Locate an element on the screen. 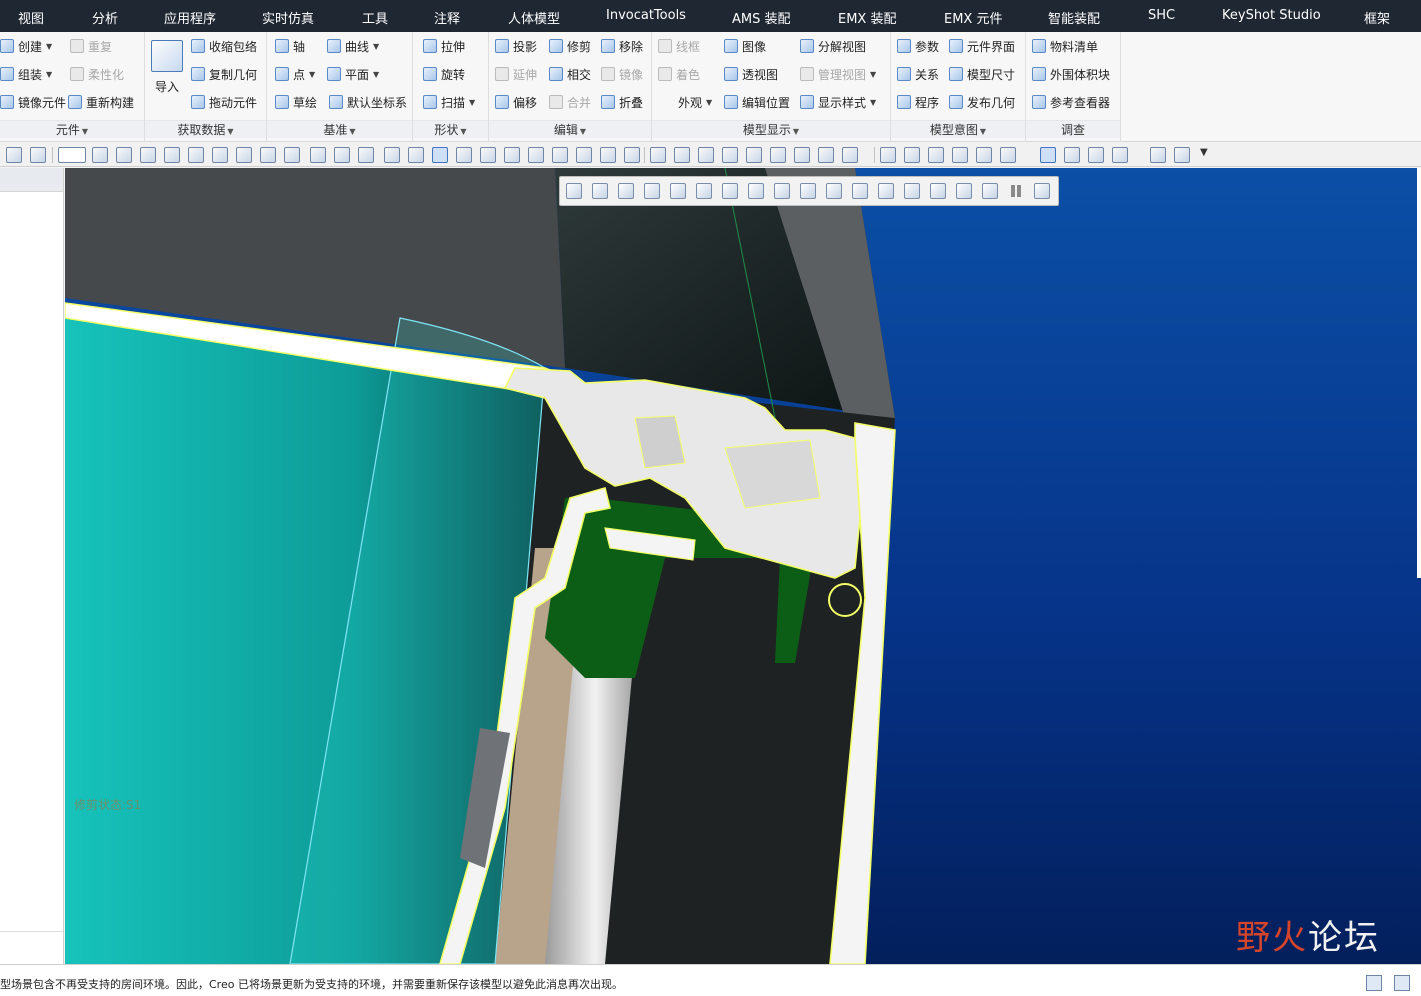 Image resolution: width=1421 pixels, height=996 pixels. model-dimensions-button: 模型尺寸 is located at coordinates (982, 74).